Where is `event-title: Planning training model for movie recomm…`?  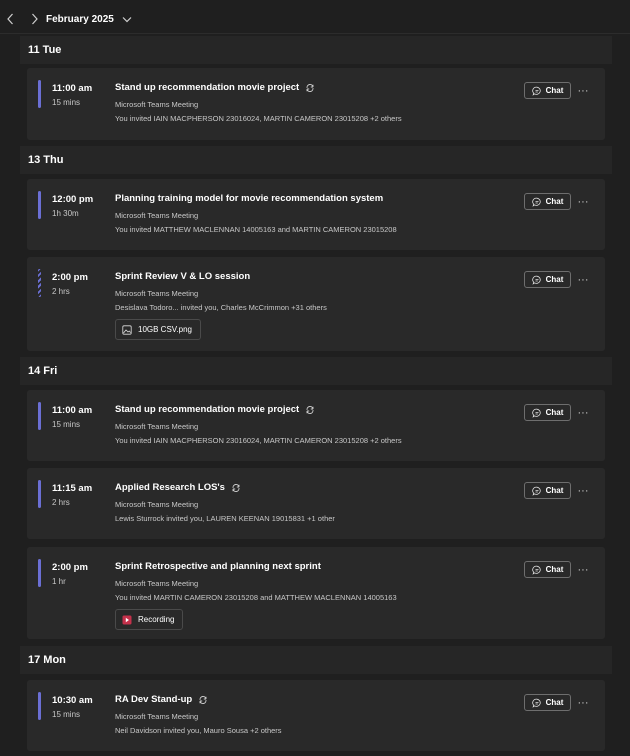
event-title: Planning training model for movie recomm… is located at coordinates (249, 198).